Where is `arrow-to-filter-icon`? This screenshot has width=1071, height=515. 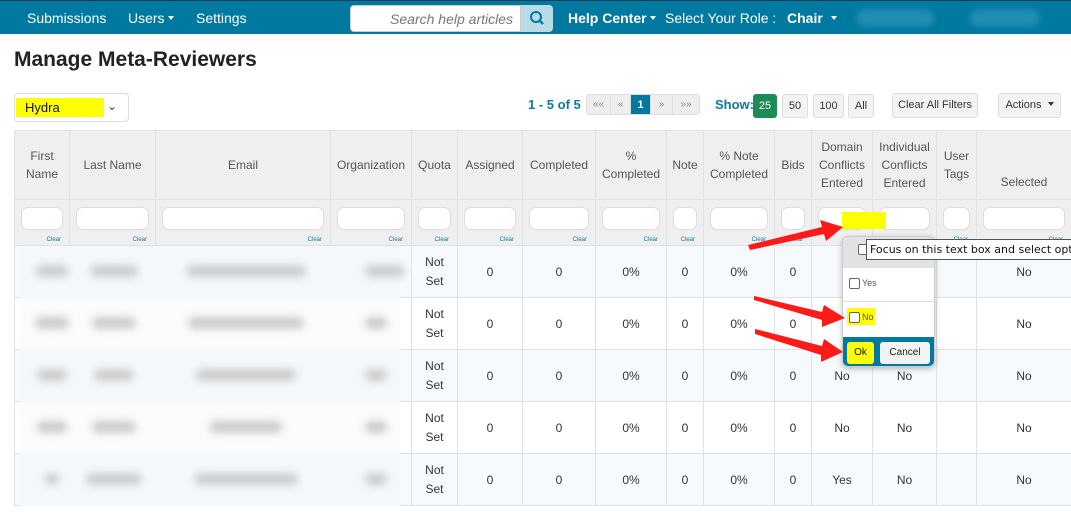
arrow-to-filter-icon is located at coordinates (795, 235).